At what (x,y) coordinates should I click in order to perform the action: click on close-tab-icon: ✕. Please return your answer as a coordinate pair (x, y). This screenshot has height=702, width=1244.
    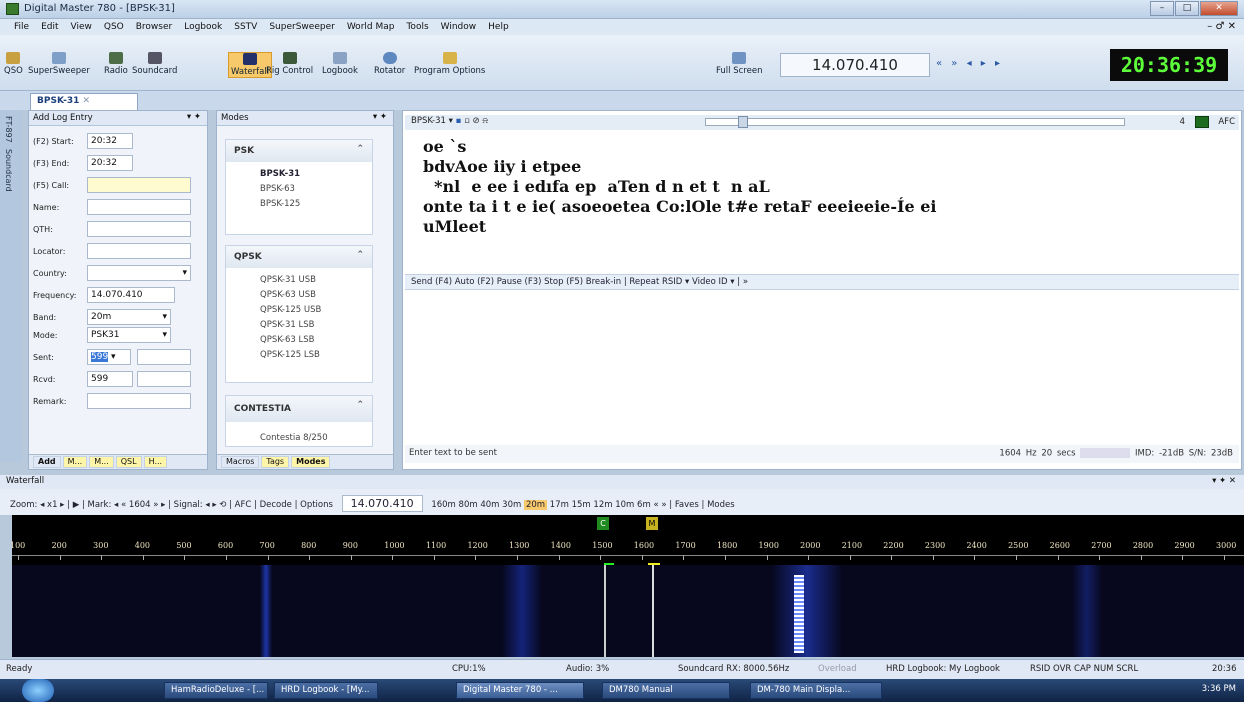
    Looking at the image, I should click on (87, 101).